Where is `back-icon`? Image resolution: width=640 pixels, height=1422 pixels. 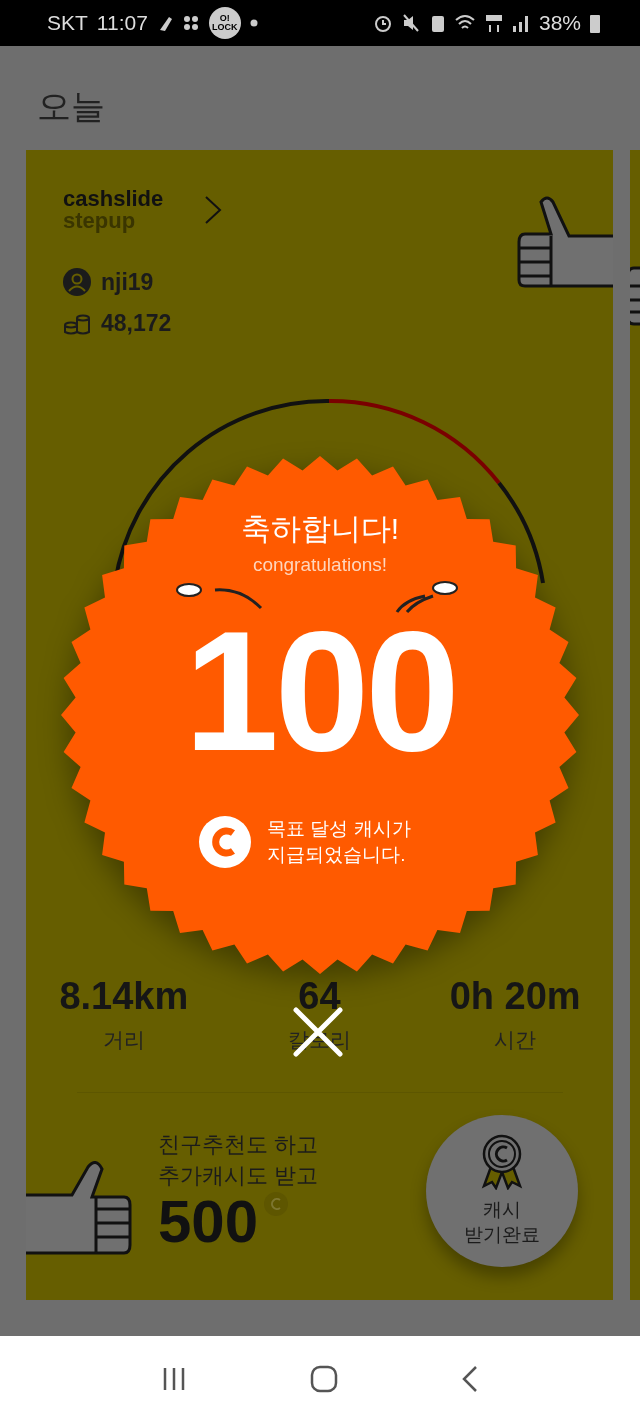 back-icon is located at coordinates (469, 1379).